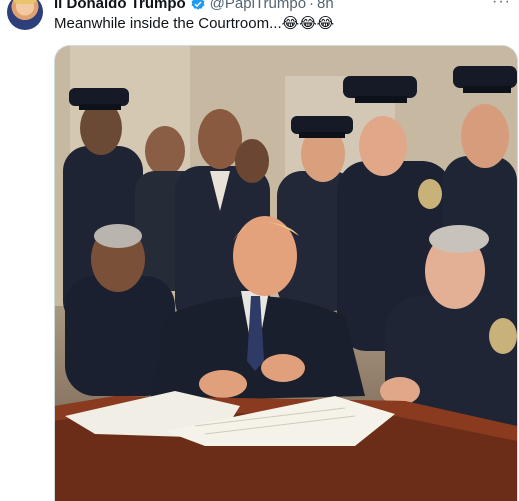 Image resolution: width=519 pixels, height=501 pixels. What do you see at coordinates (325, 6) in the screenshot?
I see `timestamp: 8h` at bounding box center [325, 6].